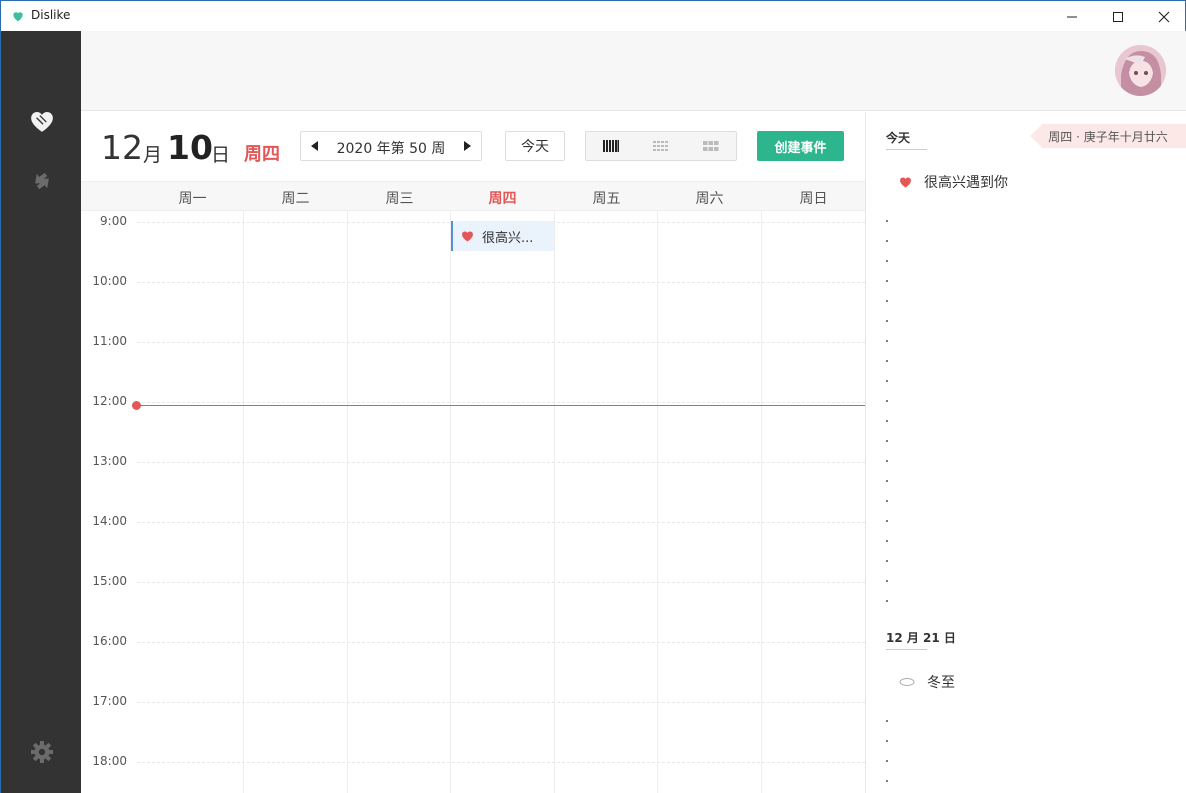 The height and width of the screenshot is (793, 1186). Describe the element at coordinates (295, 198) in the screenshot. I see `weekday-tue: 周二` at that location.